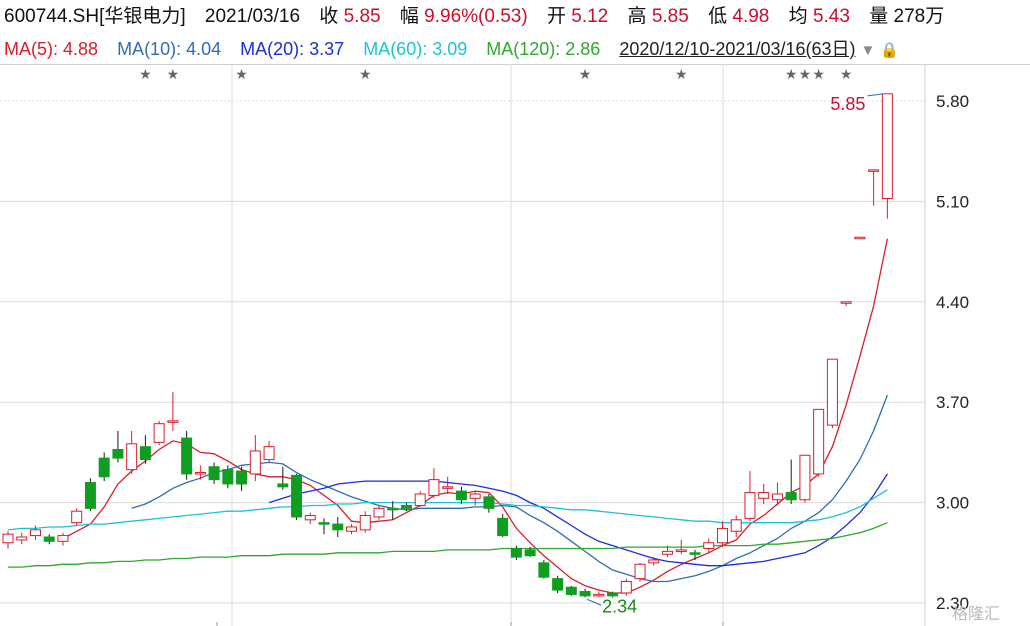 Image resolution: width=1030 pixels, height=626 pixels. Describe the element at coordinates (889, 50) in the screenshot. I see `lock-icon: 🔒` at that location.